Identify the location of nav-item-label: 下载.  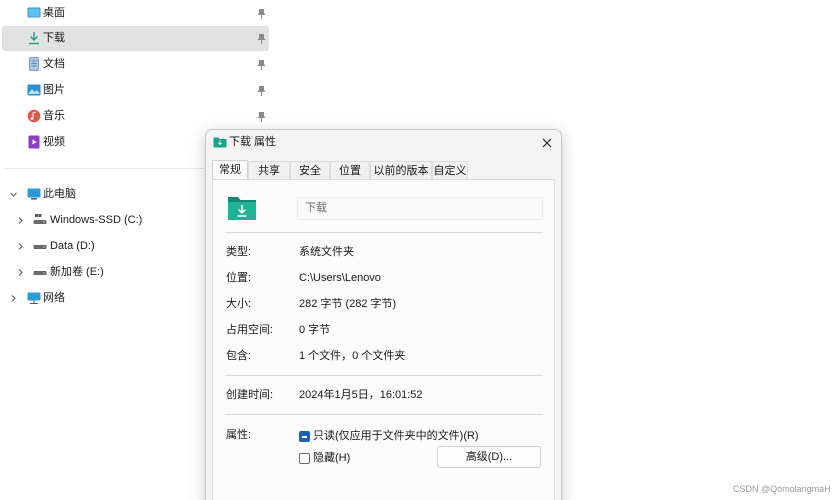
(54, 38).